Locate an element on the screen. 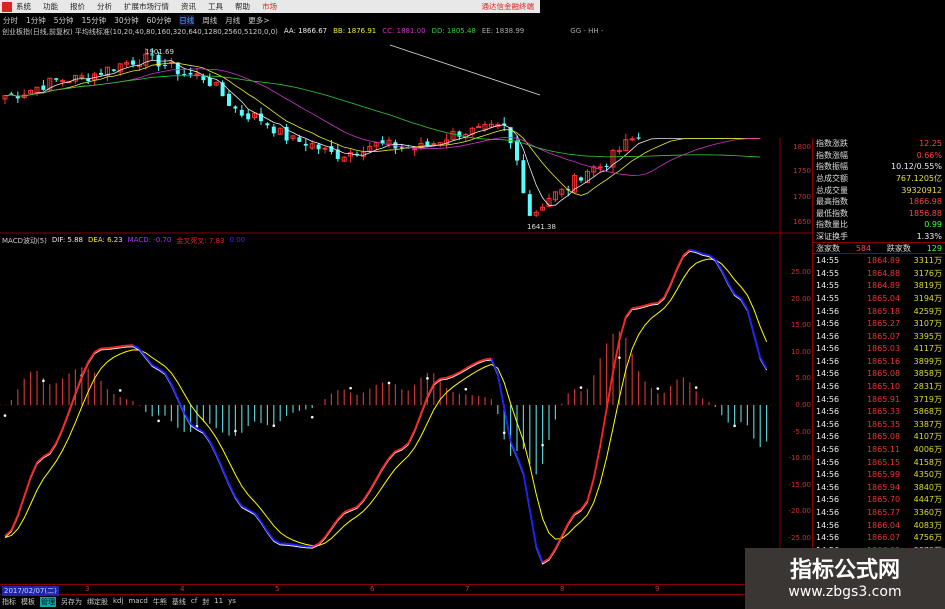  trade-row: 14:55 1865.04 3194万 is located at coordinates (879, 298).